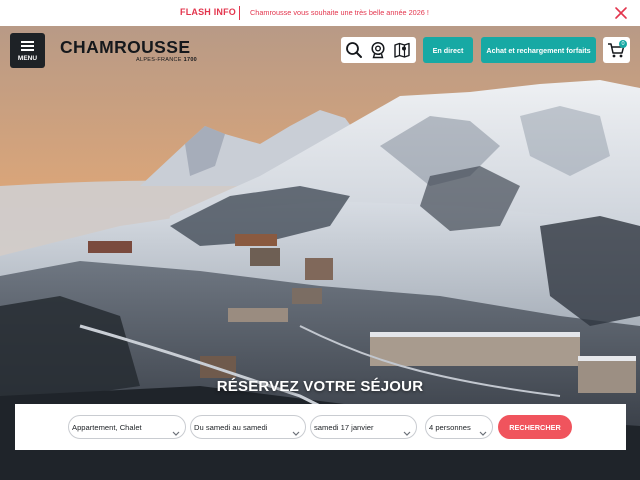  I want to click on menu-button: MENU, so click(27, 50).